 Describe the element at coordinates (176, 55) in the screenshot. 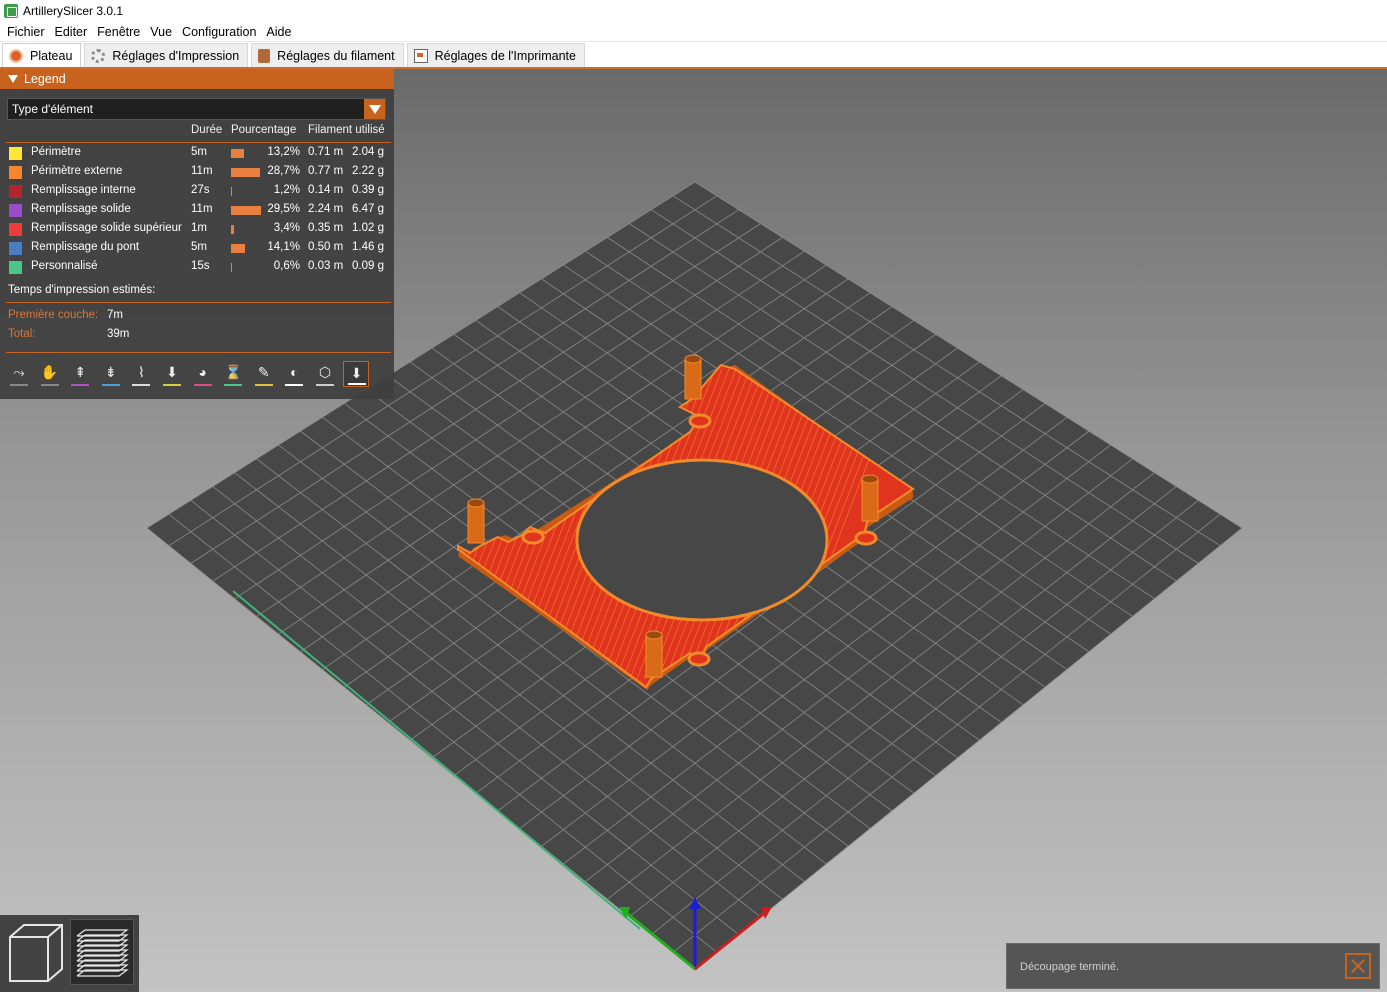

I see `tab-label: Réglages d'Impression` at that location.